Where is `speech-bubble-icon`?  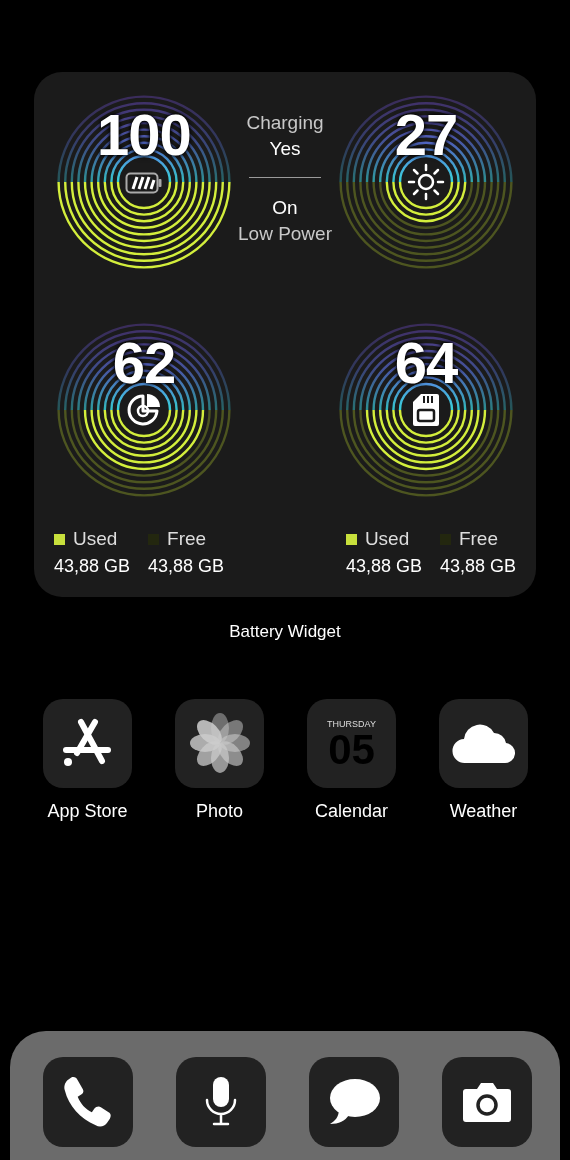
speech-bubble-icon is located at coordinates (354, 1102).